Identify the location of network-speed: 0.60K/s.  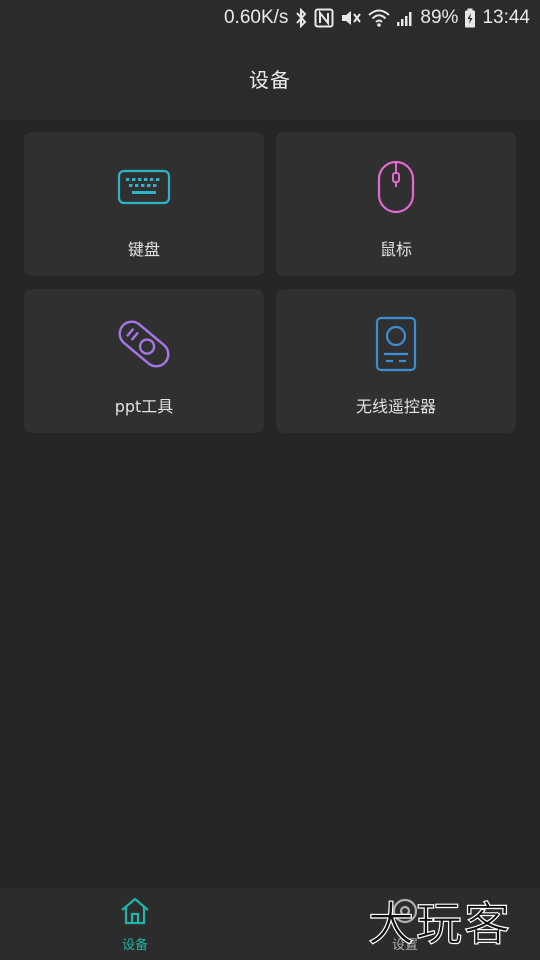
(256, 17).